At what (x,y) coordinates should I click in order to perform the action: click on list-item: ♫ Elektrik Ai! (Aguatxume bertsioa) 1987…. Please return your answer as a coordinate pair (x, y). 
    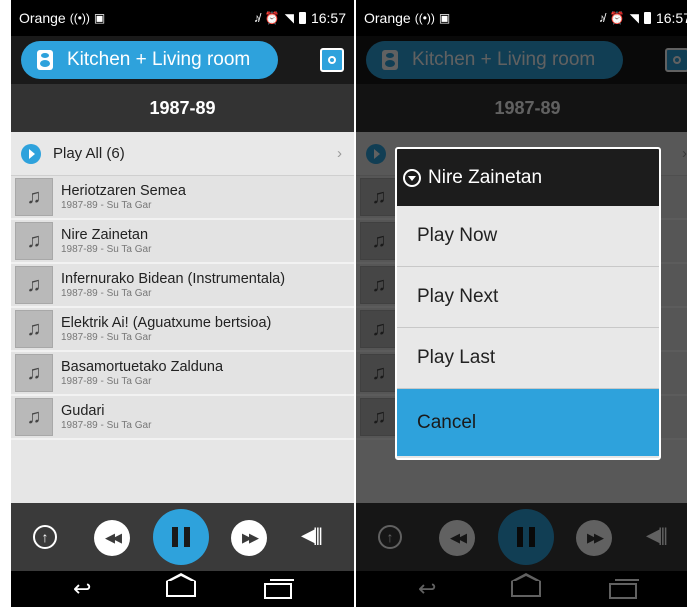
    Looking at the image, I should click on (182, 330).